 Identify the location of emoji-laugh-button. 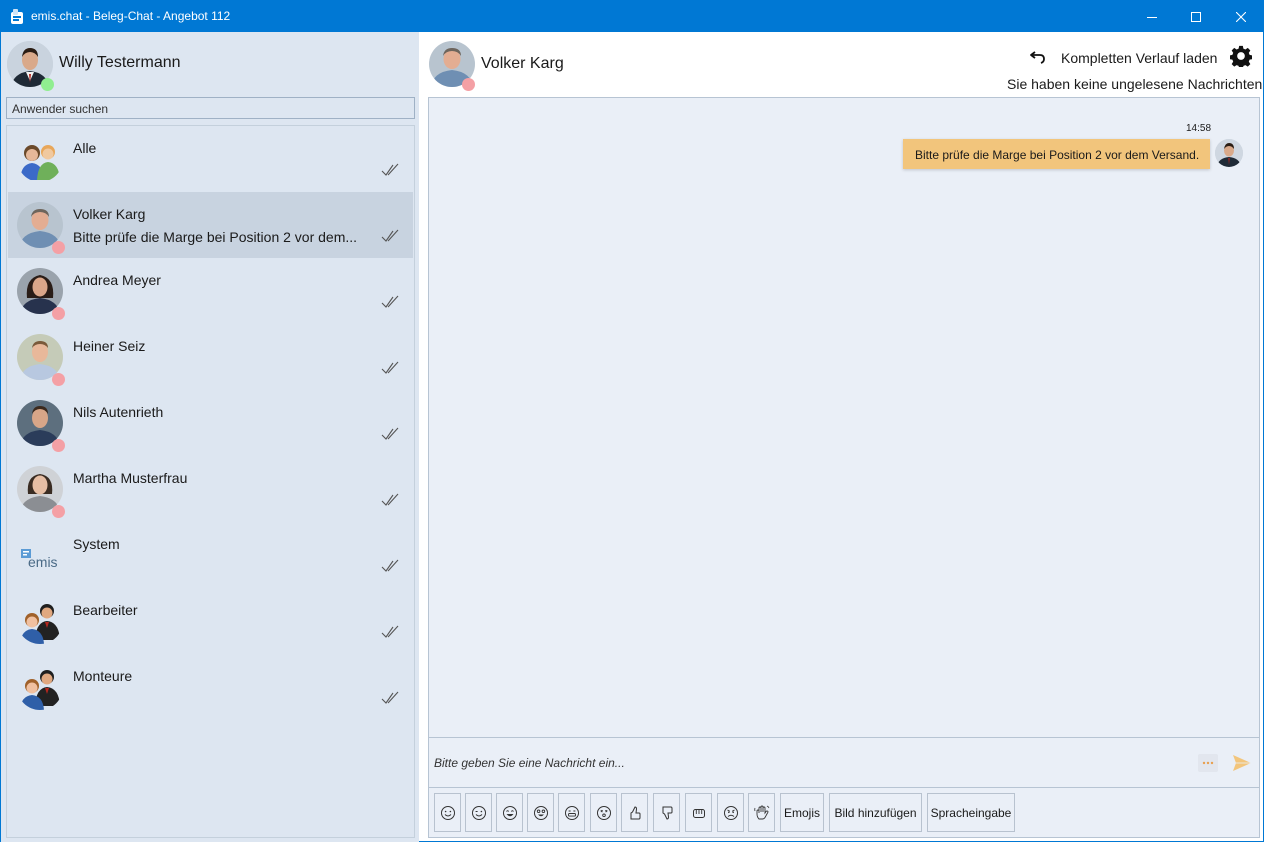
(509, 812).